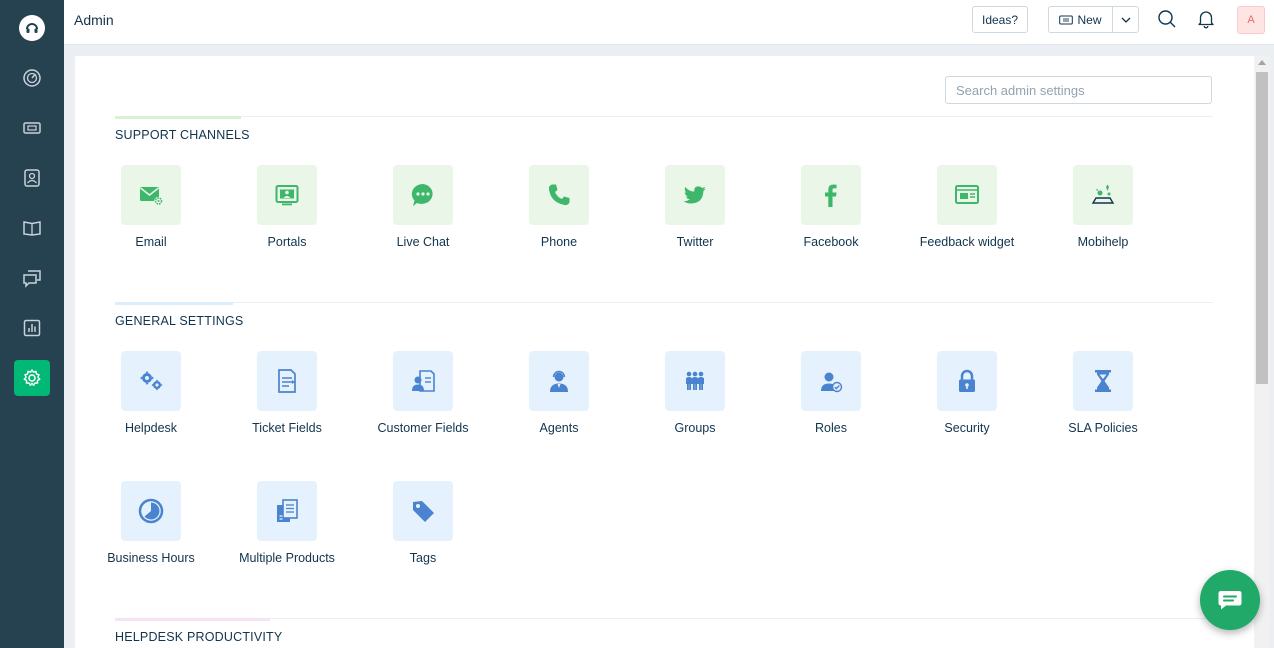  I want to click on tile-facebook: Facebook, so click(831, 207).